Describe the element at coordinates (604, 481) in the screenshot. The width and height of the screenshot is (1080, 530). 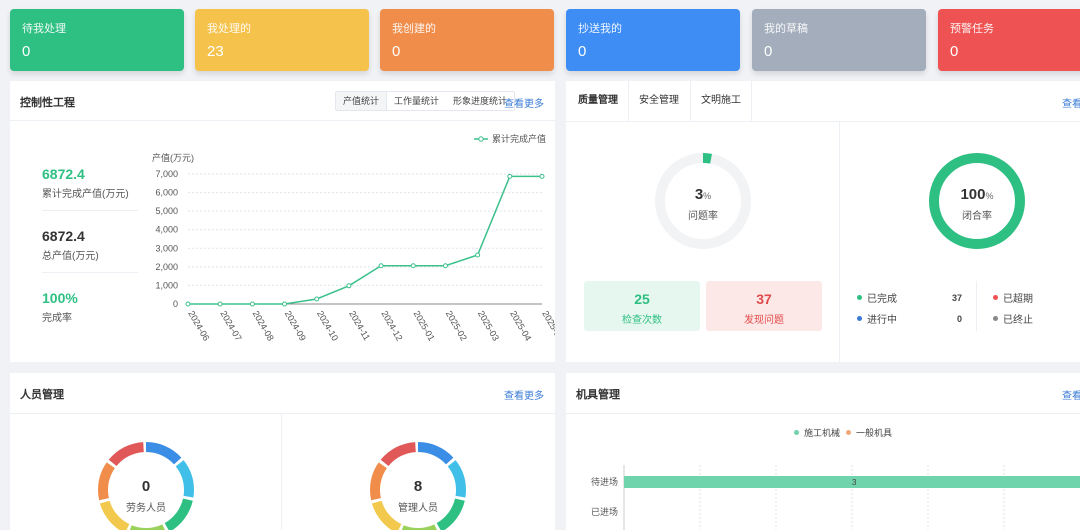
I see `bar-row-label: 待进场` at that location.